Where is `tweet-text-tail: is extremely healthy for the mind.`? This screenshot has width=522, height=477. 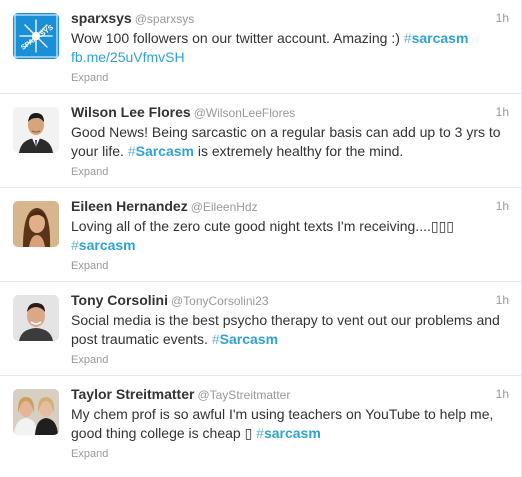 tweet-text-tail: is extremely healthy for the mind. is located at coordinates (299, 151).